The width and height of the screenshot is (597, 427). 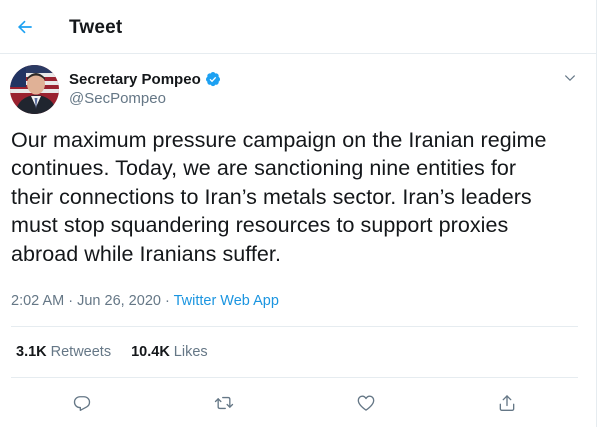 What do you see at coordinates (213, 79) in the screenshot?
I see `verified-badge-icon` at bounding box center [213, 79].